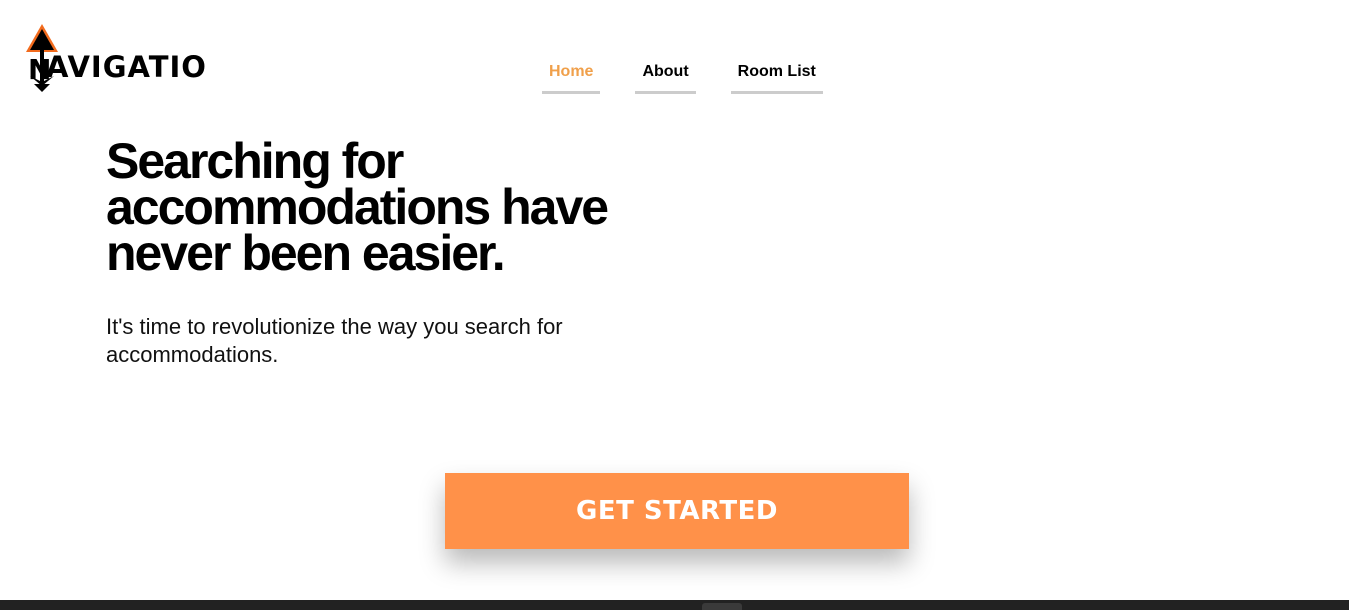  Describe the element at coordinates (776, 76) in the screenshot. I see `nav-item-room-list: Room List` at that location.